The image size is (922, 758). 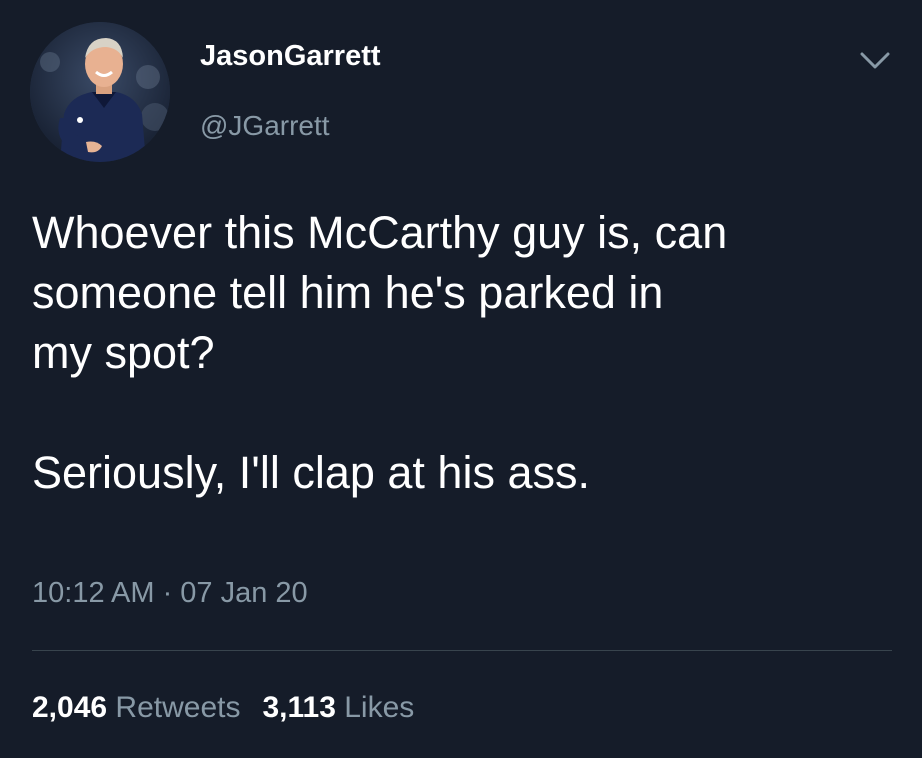 What do you see at coordinates (380, 232) in the screenshot?
I see `tweet-text-line: Whoever this McCarthy guy is, can` at bounding box center [380, 232].